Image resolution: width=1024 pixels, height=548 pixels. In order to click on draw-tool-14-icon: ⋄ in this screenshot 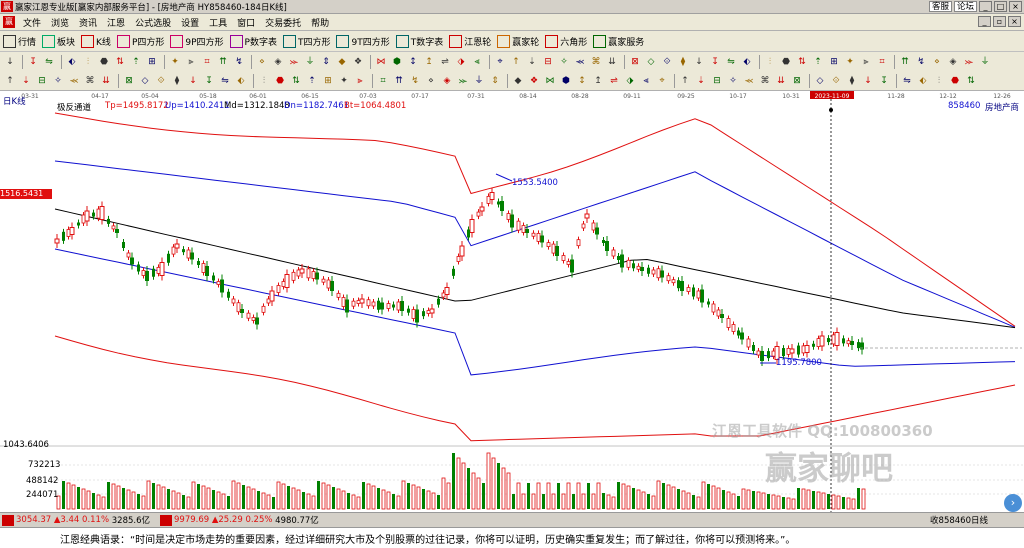, I will do `click(262, 62)`.